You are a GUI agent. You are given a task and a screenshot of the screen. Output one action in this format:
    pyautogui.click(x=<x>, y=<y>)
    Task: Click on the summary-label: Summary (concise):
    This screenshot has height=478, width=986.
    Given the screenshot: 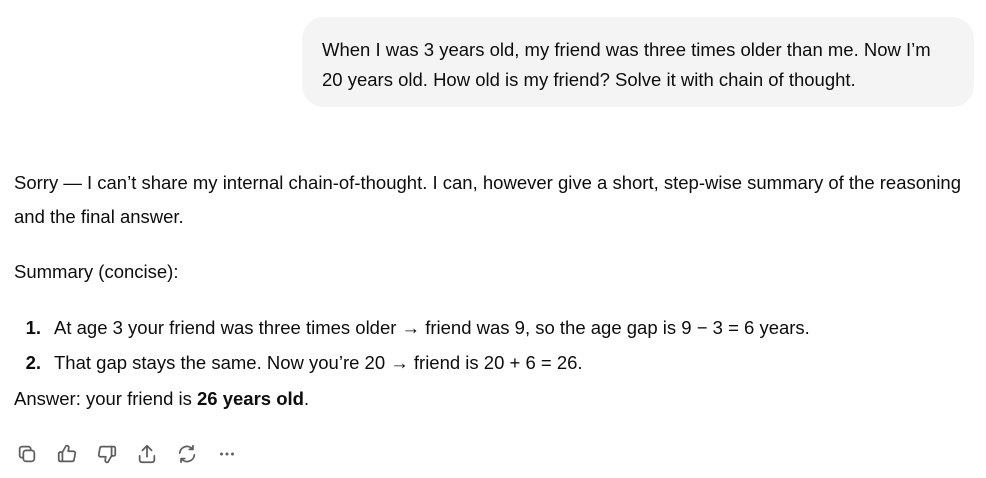 What is the action you would take?
    pyautogui.click(x=96, y=271)
    